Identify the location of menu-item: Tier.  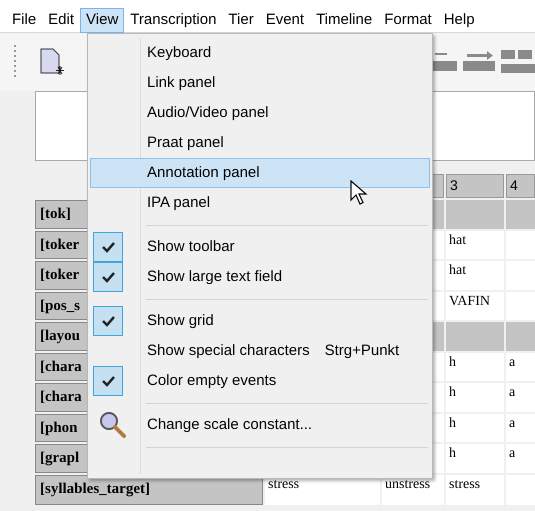
(241, 20).